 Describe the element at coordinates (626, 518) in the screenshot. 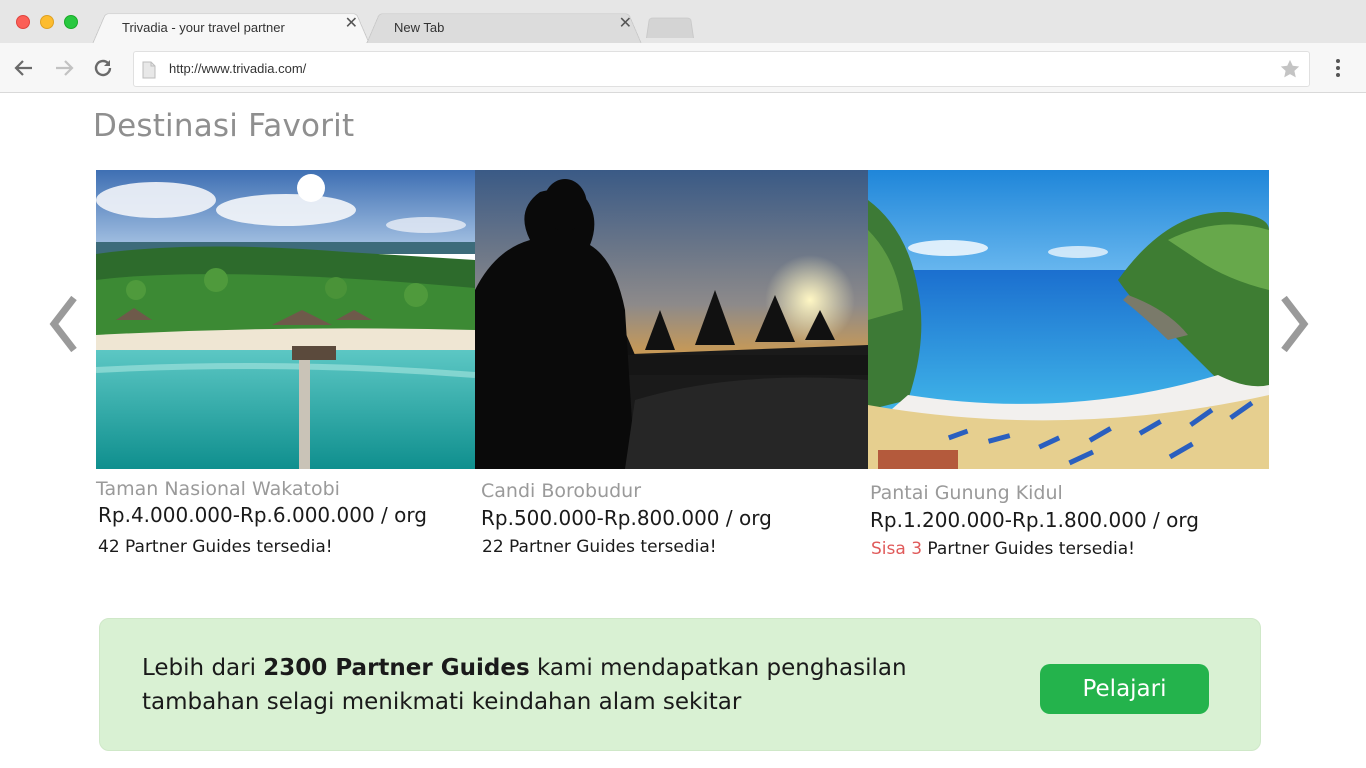

I see `destination-price: Rp.500.000-Rp.800.000 / org` at that location.